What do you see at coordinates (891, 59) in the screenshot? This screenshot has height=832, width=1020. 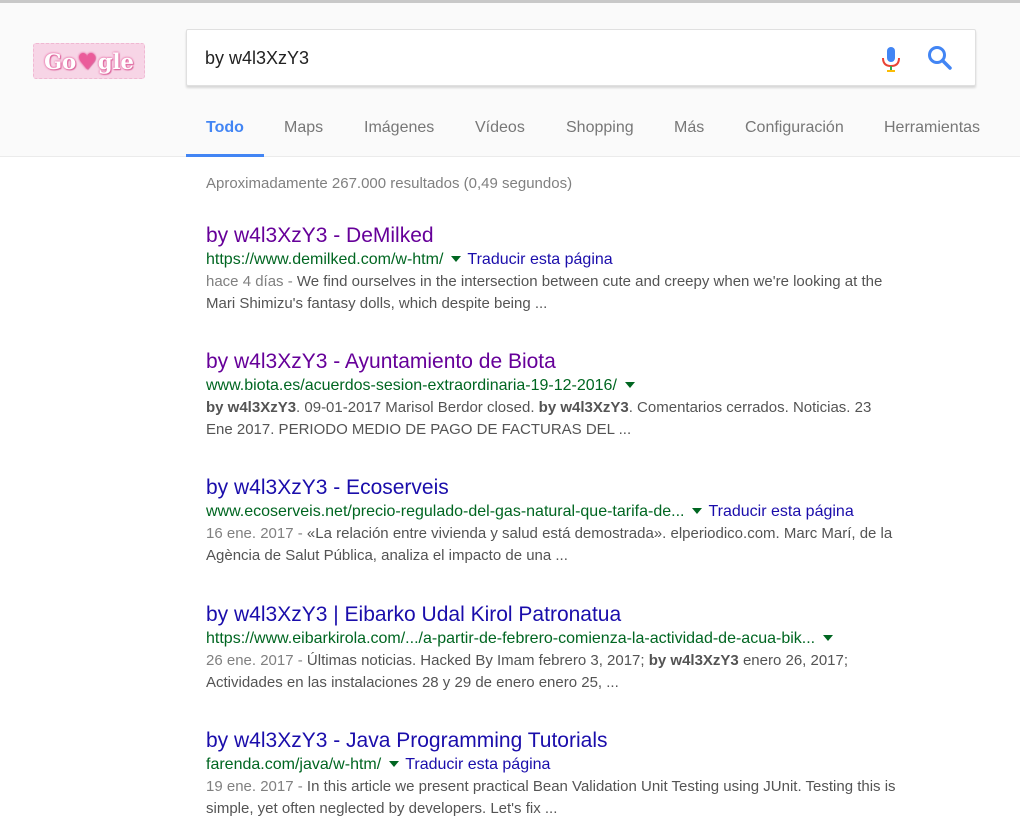 I see `microphone-icon` at bounding box center [891, 59].